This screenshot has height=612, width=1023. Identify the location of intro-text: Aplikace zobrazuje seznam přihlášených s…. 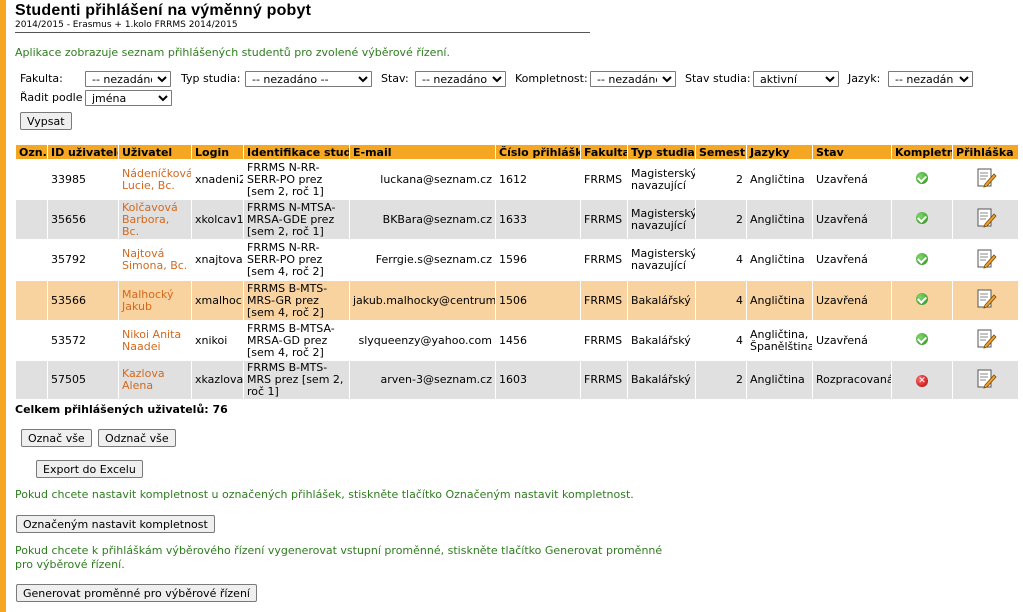
(232, 52).